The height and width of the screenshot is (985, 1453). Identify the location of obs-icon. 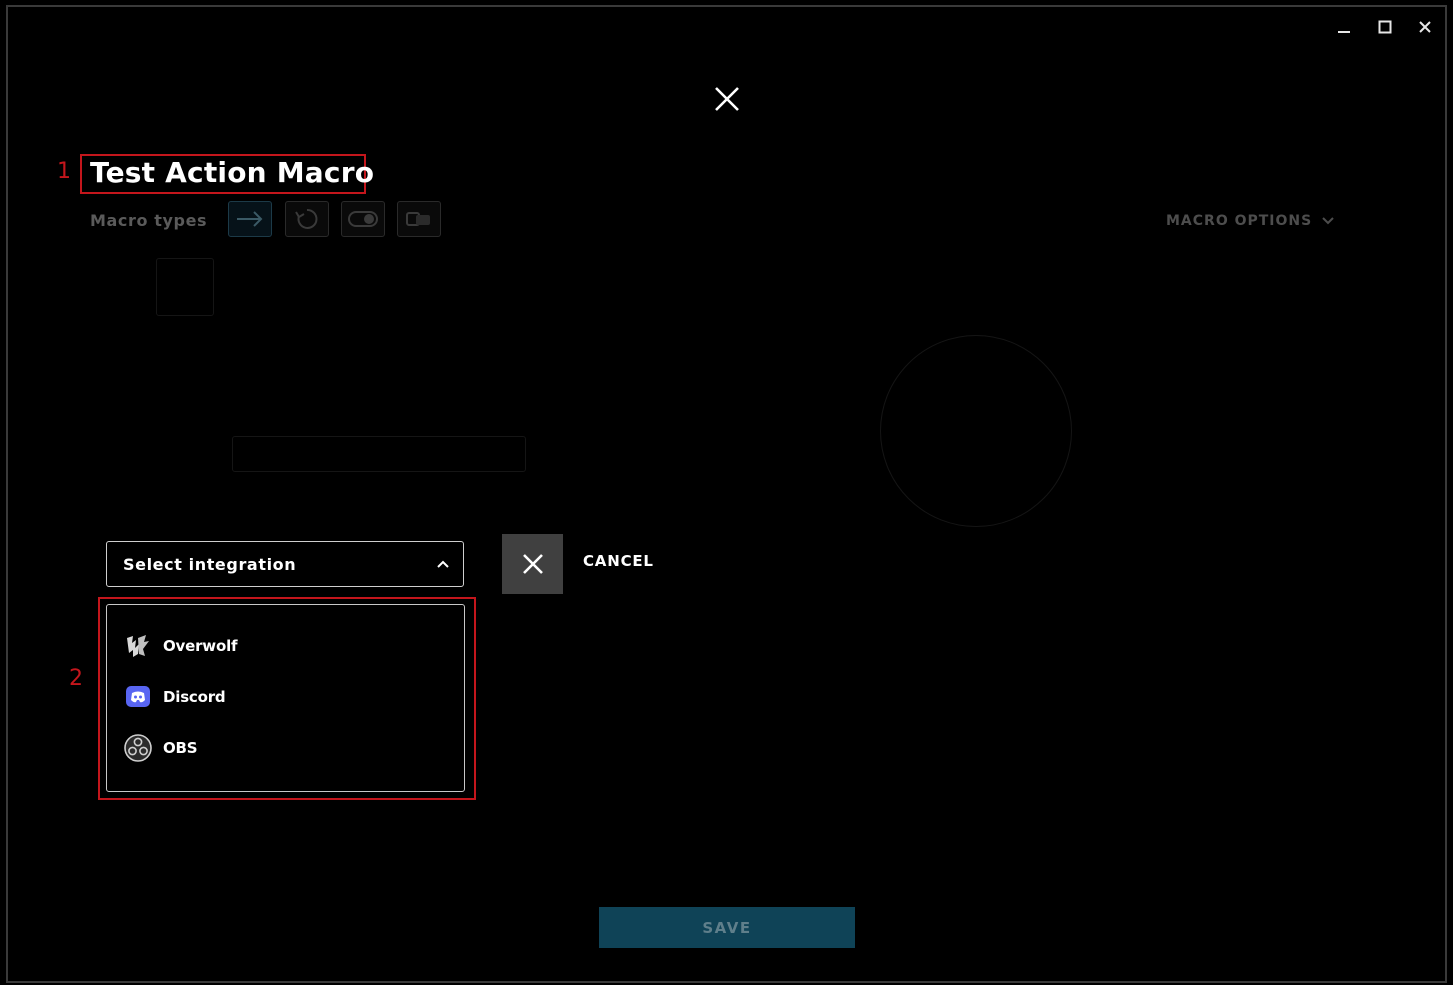
(138, 748).